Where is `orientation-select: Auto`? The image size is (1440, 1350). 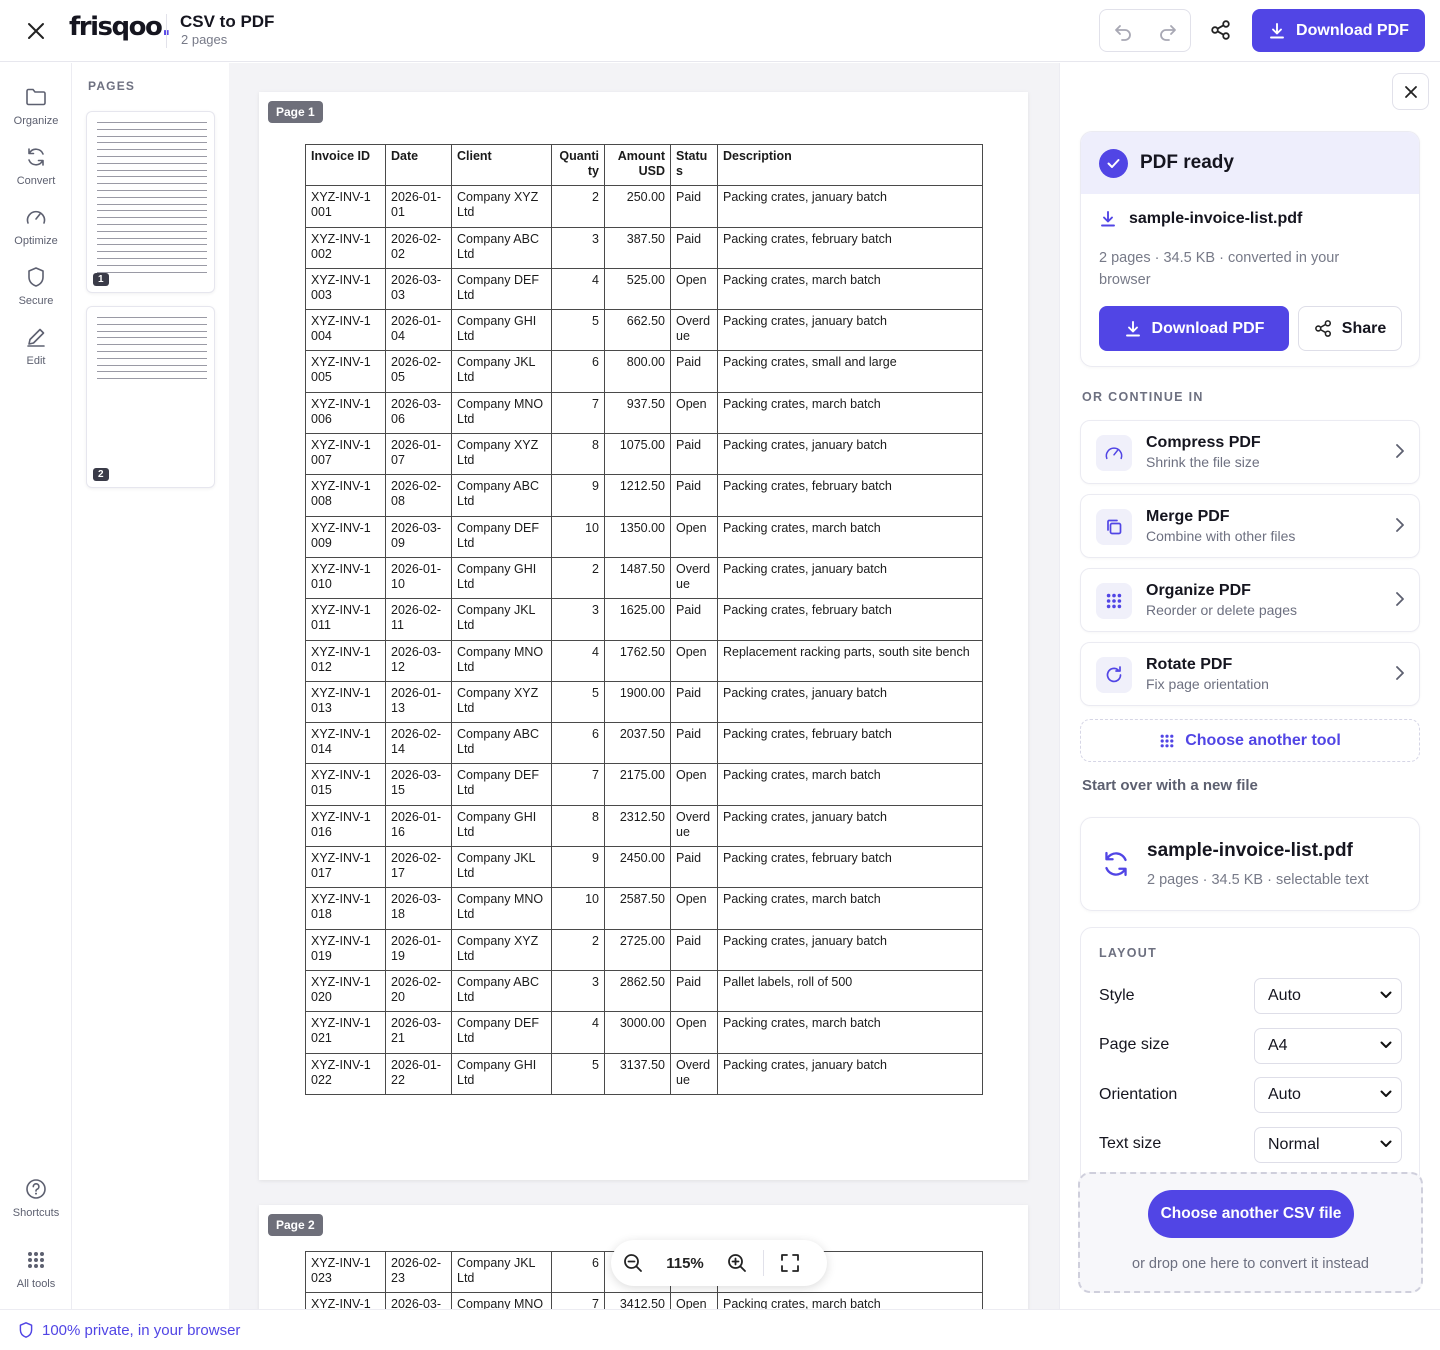
orientation-select: Auto is located at coordinates (1328, 1095).